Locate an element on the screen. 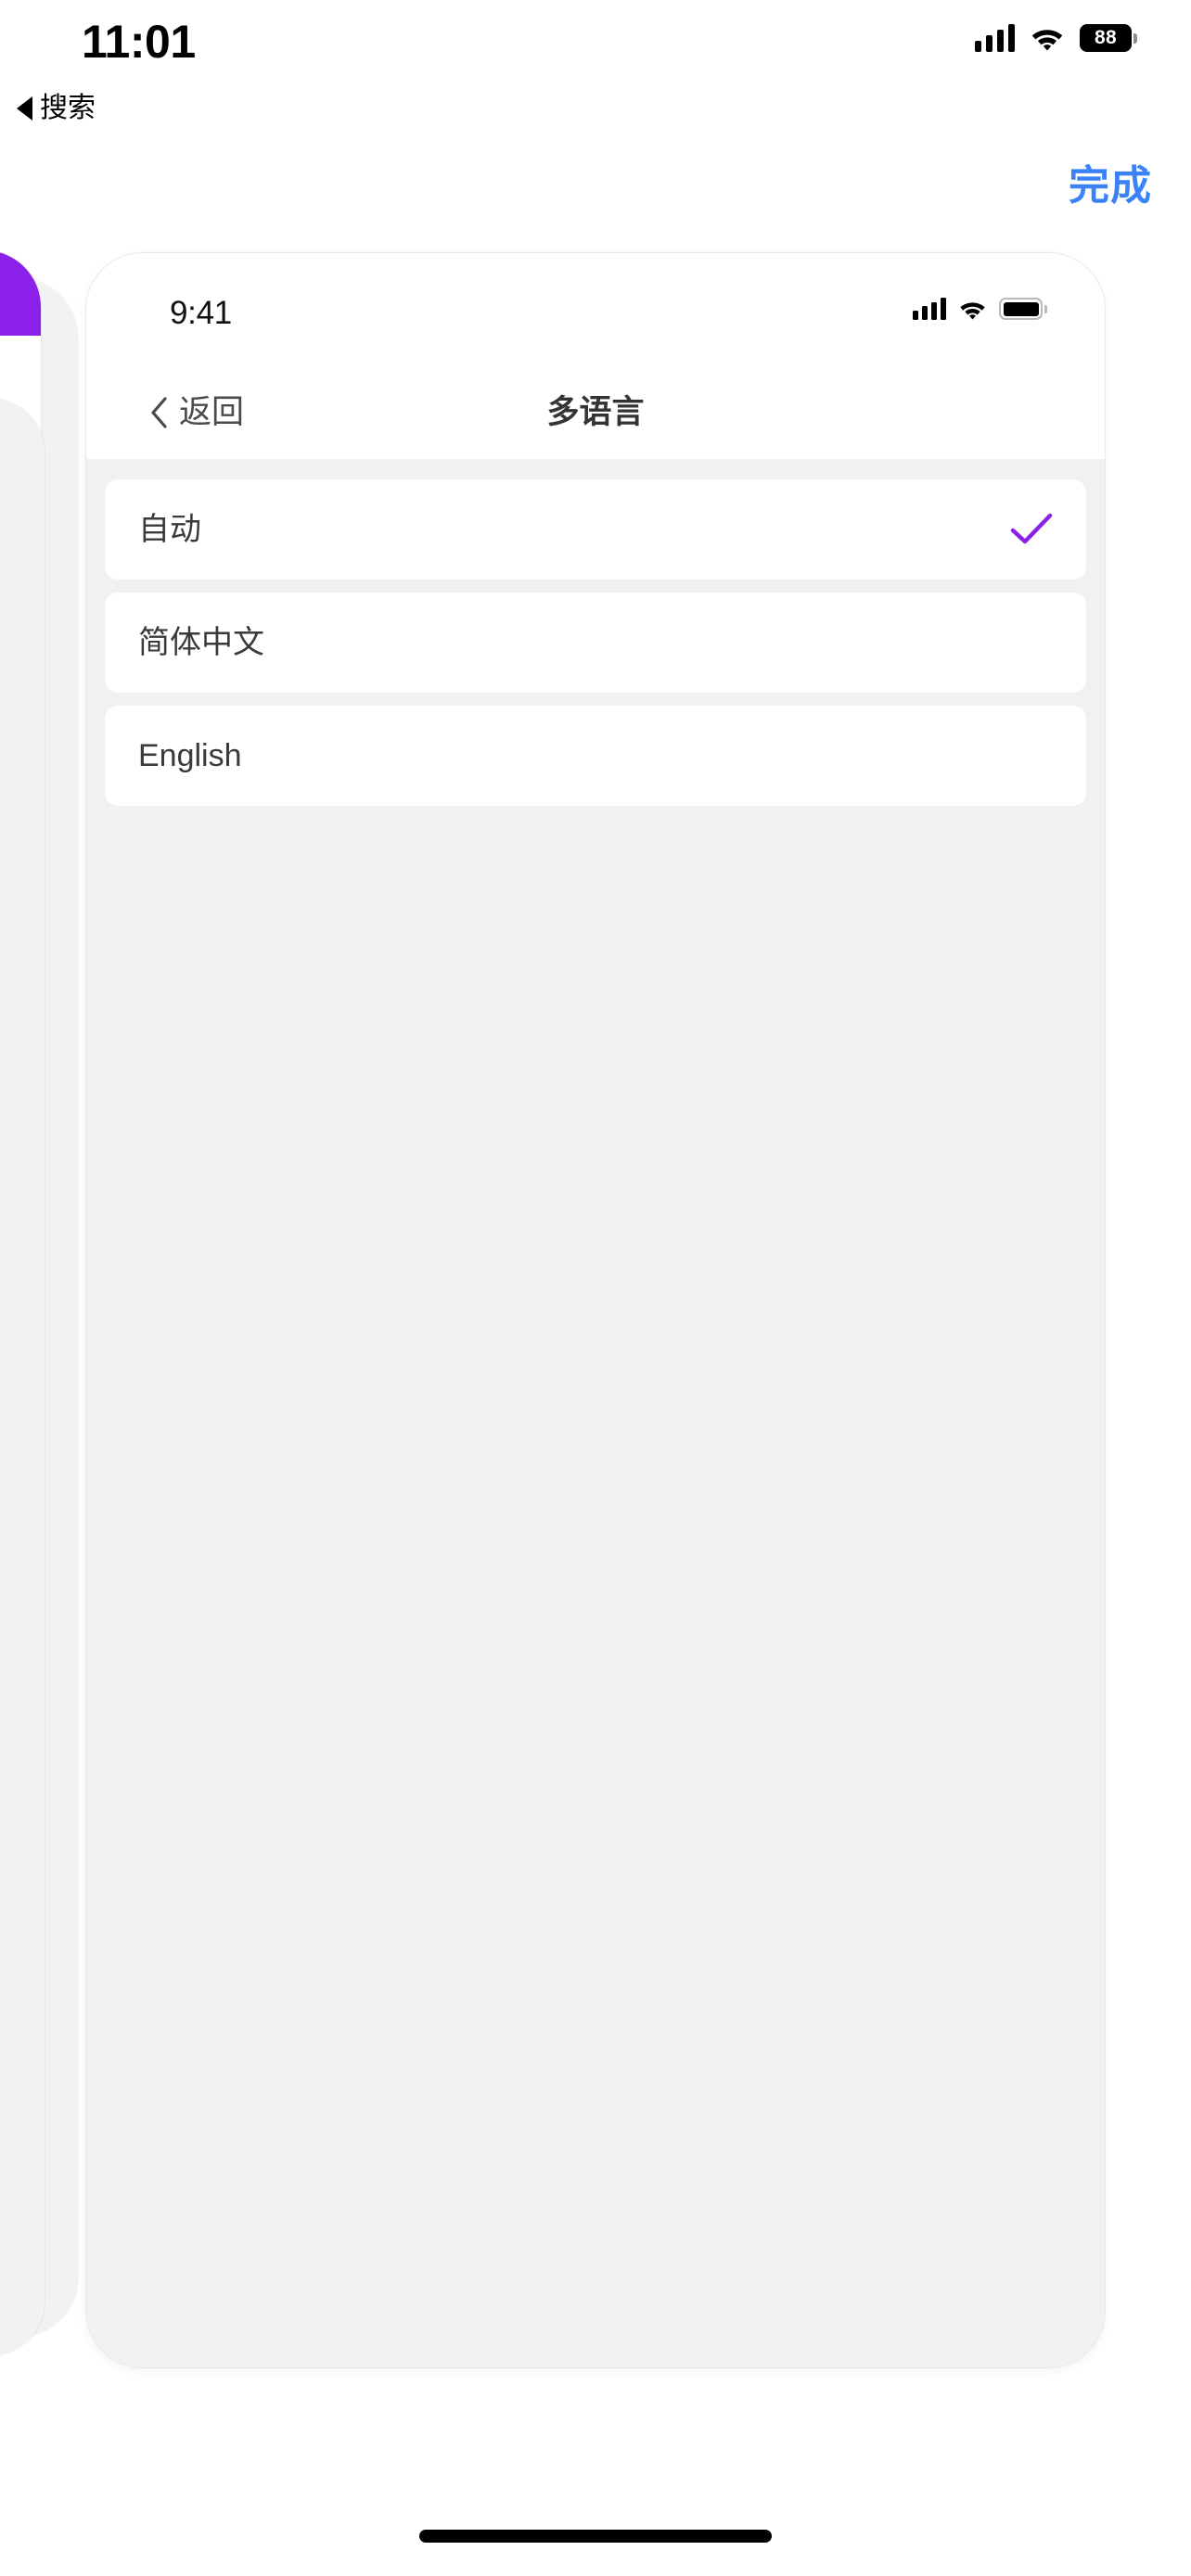 The image size is (1191, 2576). phone-status-icons is located at coordinates (980, 309).